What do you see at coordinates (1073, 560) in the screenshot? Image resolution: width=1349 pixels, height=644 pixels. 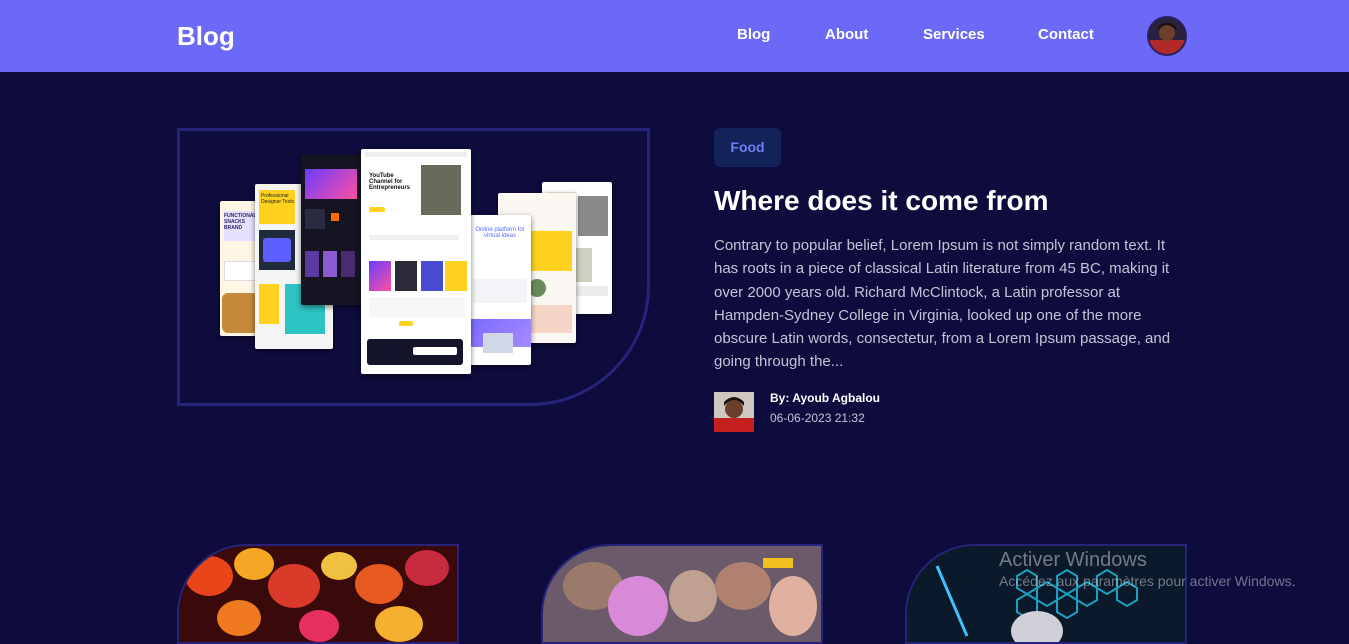 I see `windows-activation-title: Activer Windows` at bounding box center [1073, 560].